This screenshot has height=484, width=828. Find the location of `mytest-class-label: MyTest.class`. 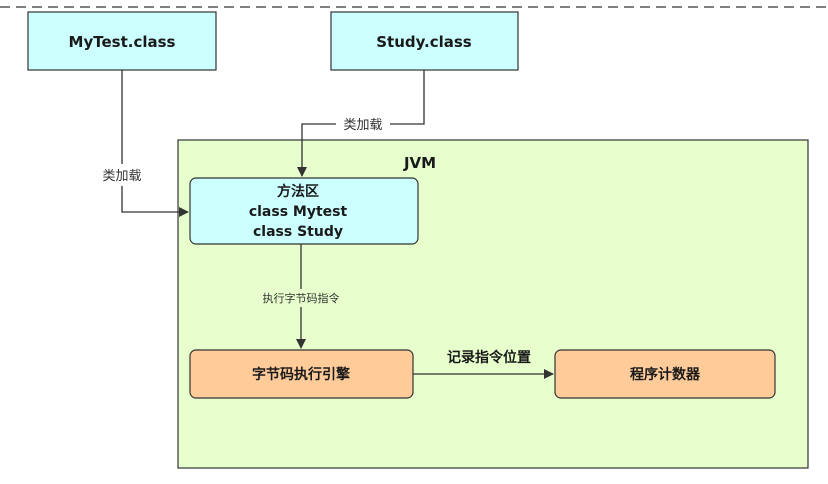

mytest-class-label: MyTest.class is located at coordinates (122, 42).